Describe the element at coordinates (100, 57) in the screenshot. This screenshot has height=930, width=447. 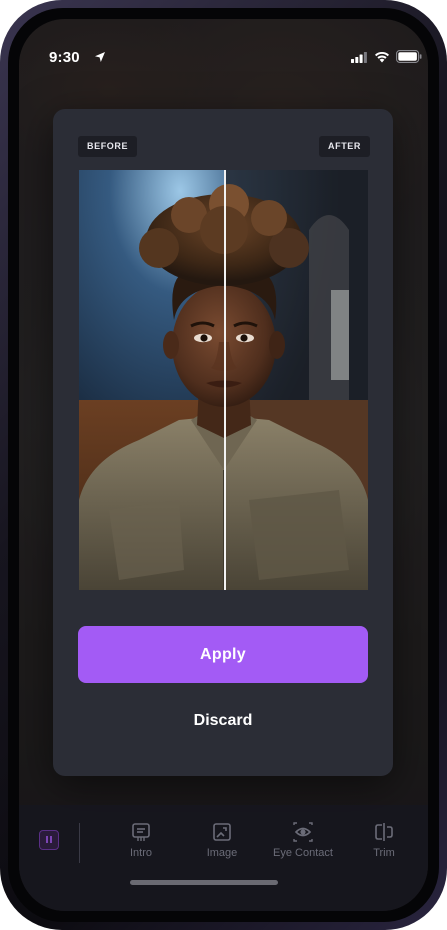
I see `location-arrow-icon` at that location.